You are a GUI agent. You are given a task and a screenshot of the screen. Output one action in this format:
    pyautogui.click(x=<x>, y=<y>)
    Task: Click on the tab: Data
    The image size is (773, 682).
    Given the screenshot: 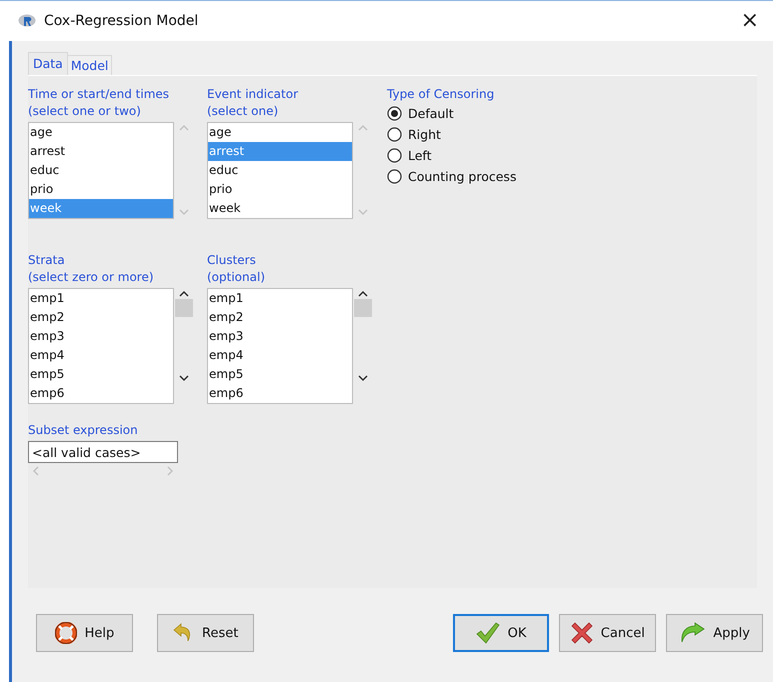 What is the action you would take?
    pyautogui.click(x=48, y=63)
    